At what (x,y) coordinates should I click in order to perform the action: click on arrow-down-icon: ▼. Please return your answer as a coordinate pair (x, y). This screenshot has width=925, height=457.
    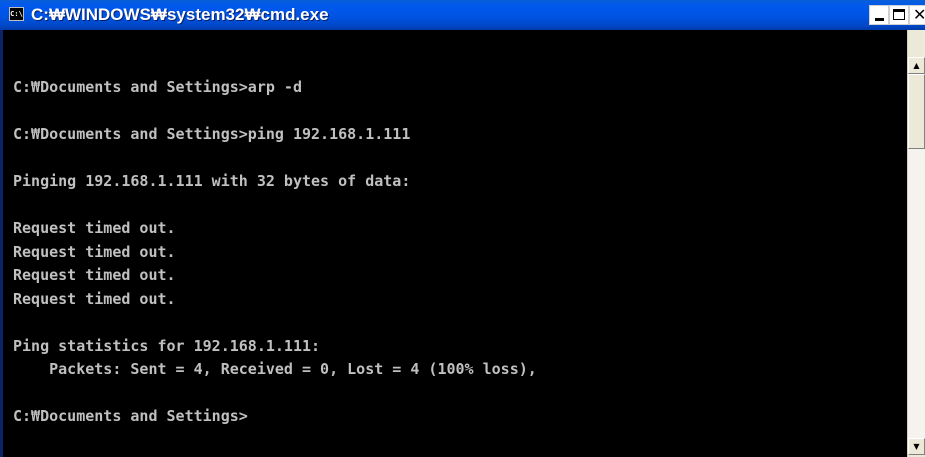
    Looking at the image, I should click on (916, 446).